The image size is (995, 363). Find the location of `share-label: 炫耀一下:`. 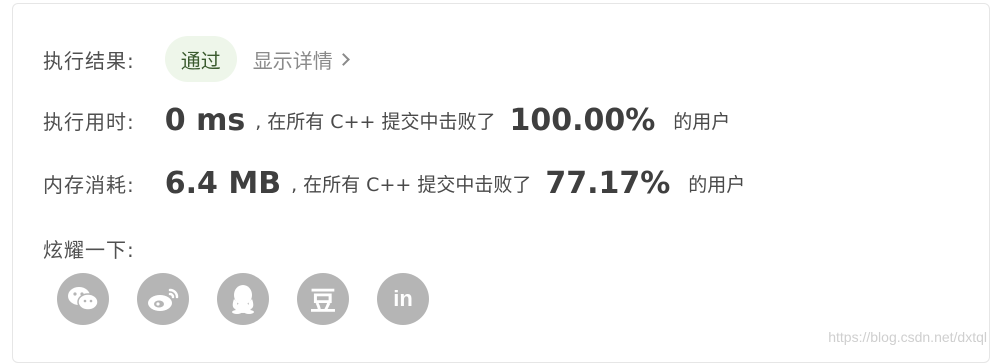

share-label: 炫耀一下: is located at coordinates (89, 248).